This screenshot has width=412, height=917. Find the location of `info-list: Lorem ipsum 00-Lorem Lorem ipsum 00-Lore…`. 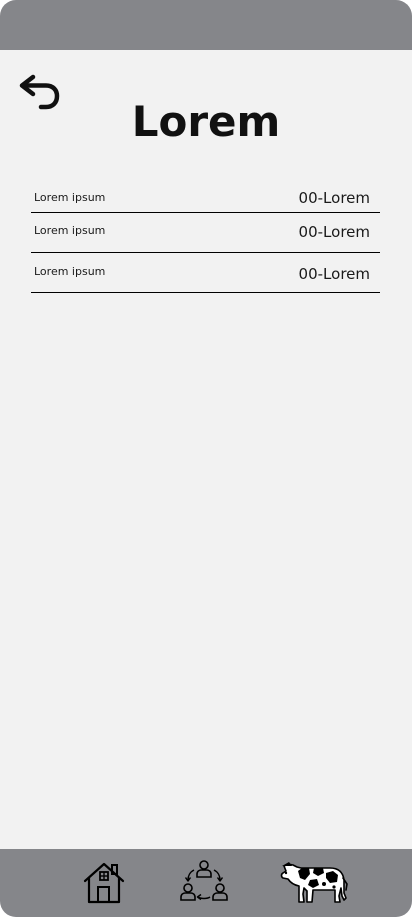

info-list: Lorem ipsum 00-Lorem Lorem ipsum 00-Lore… is located at coordinates (205, 236).